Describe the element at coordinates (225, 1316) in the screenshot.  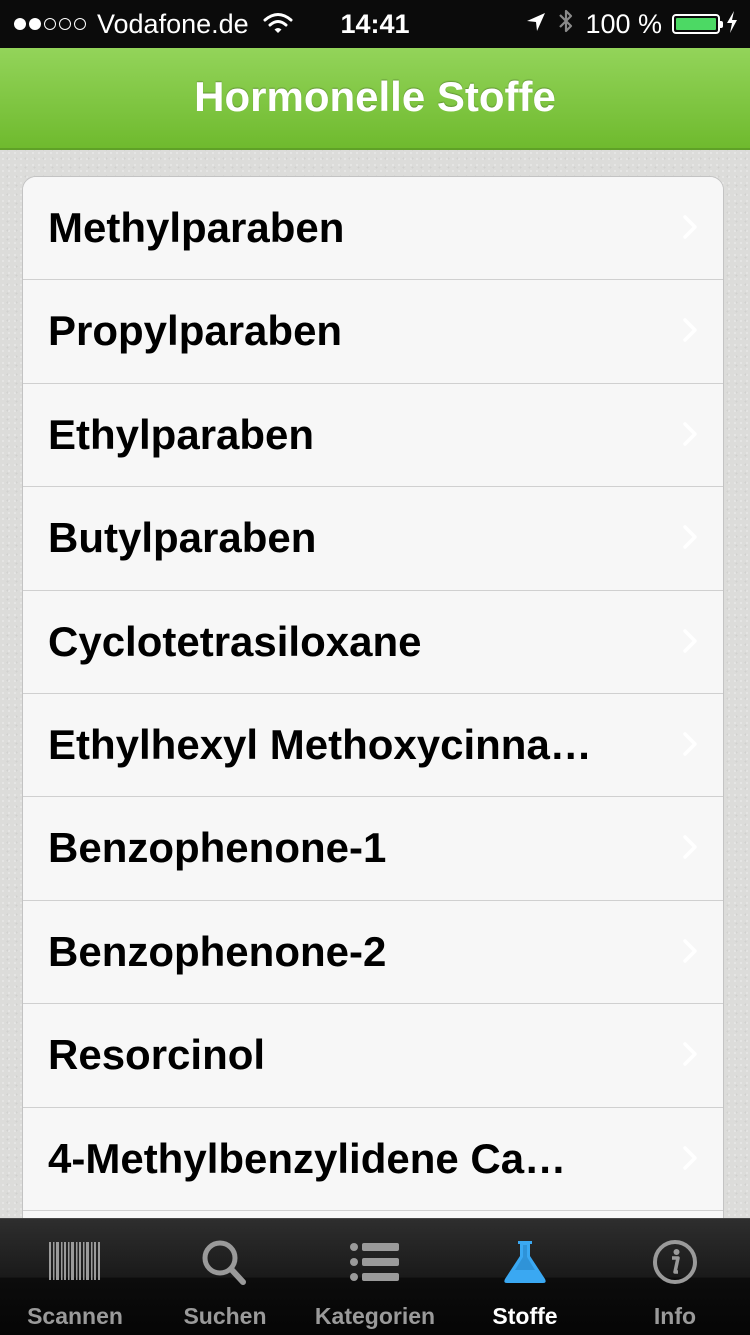
I see `tab-label: Suchen` at that location.